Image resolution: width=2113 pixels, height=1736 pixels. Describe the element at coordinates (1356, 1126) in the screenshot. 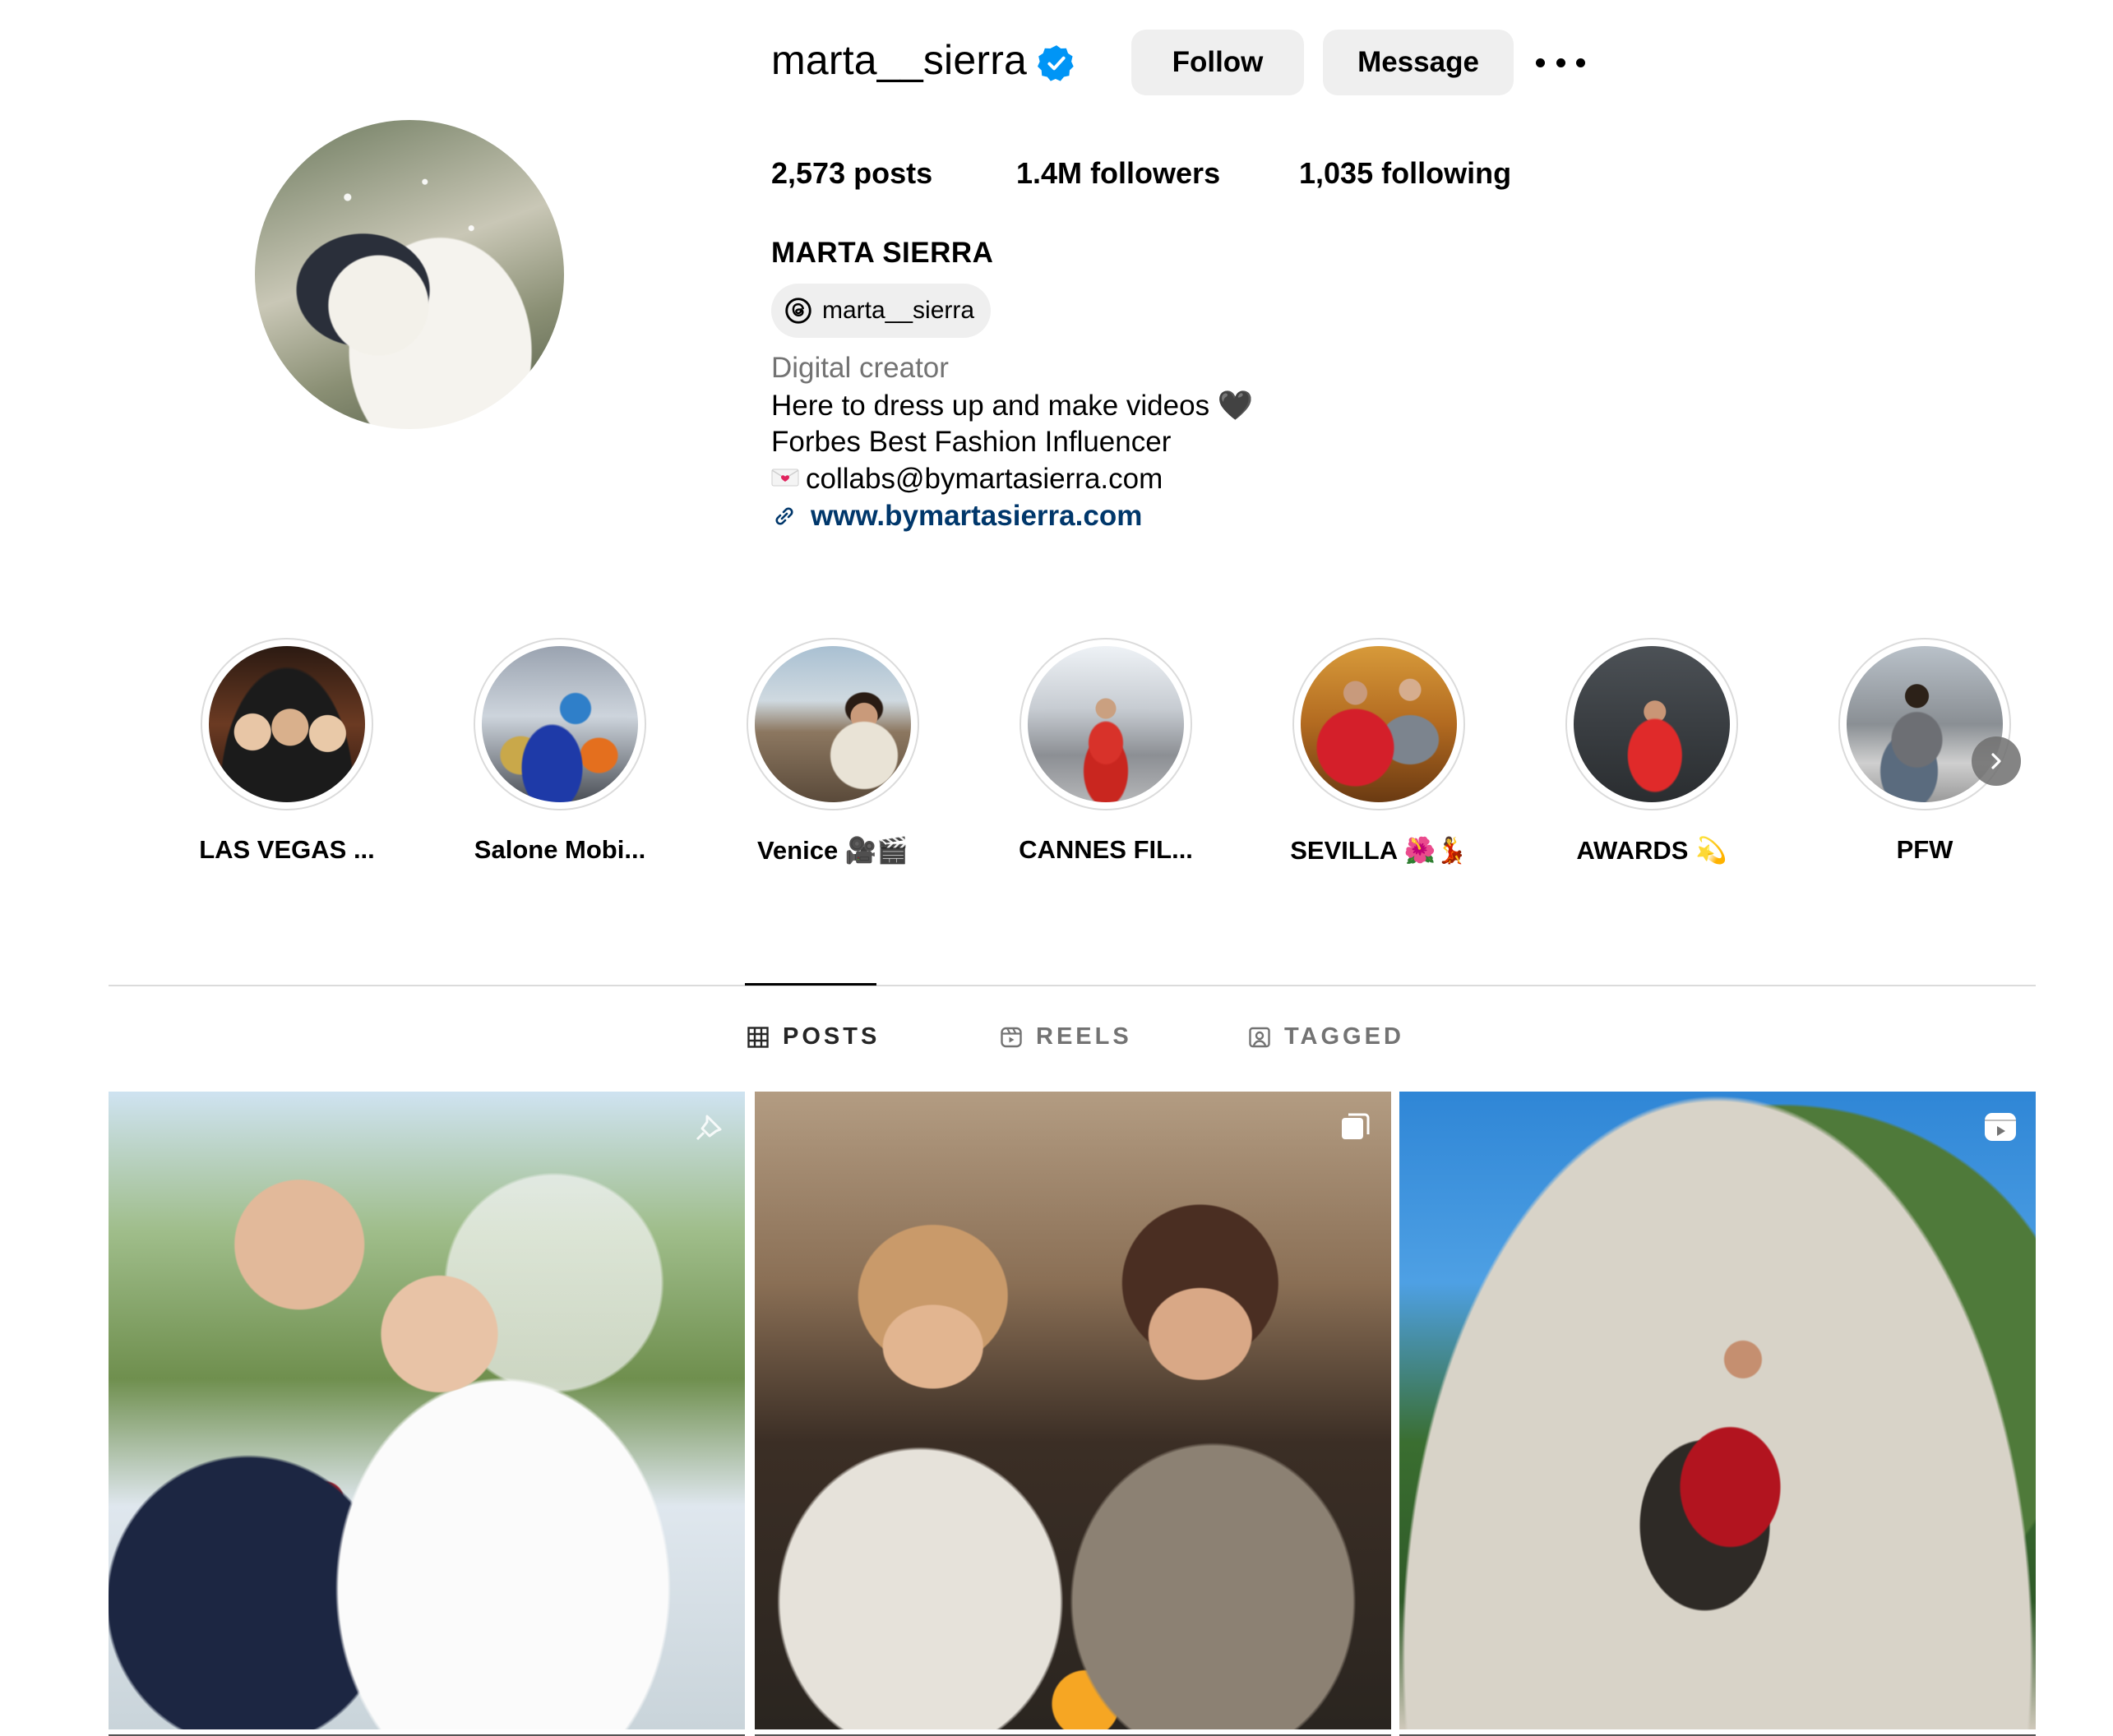

I see `carousel-icon` at that location.